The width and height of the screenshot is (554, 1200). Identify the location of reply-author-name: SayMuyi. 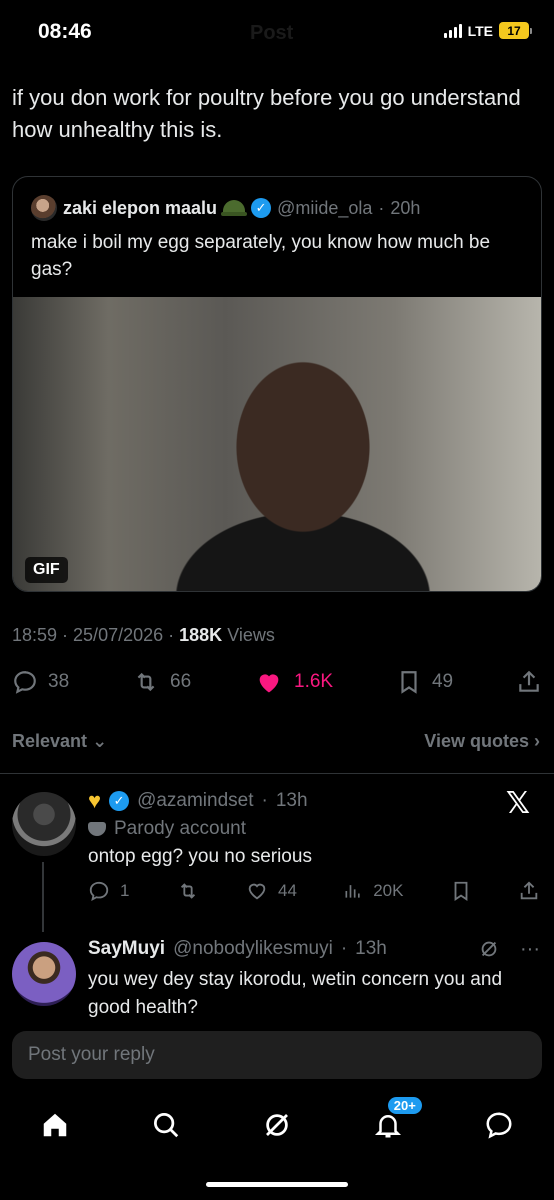
(126, 949).